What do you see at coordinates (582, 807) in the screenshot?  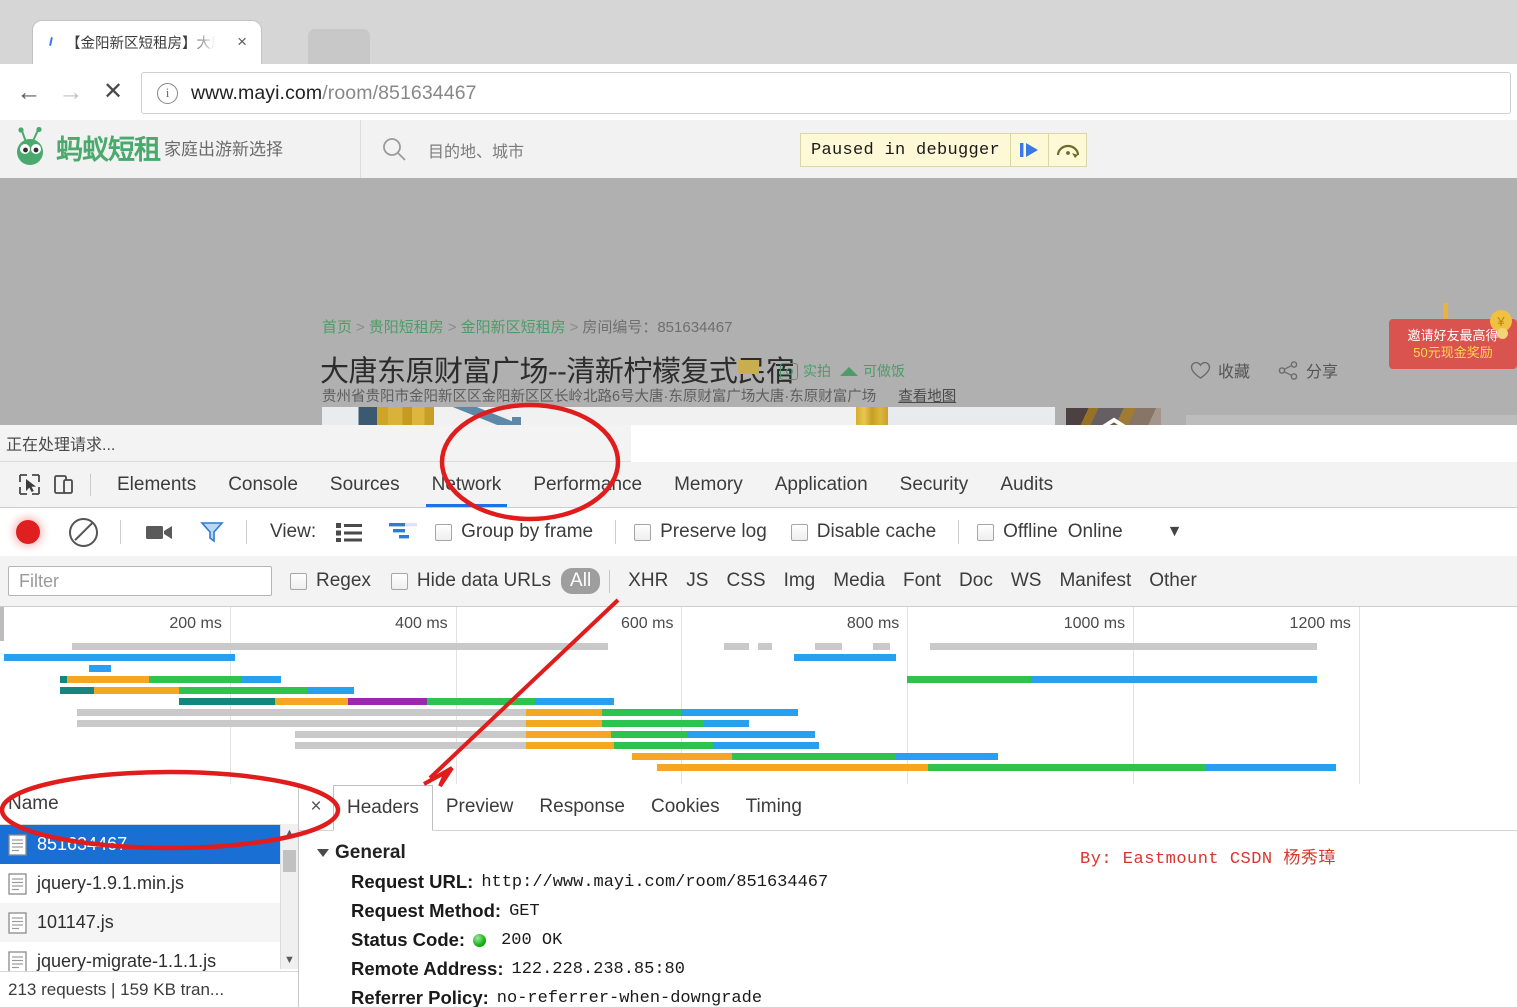 I see `tab-response: Response` at bounding box center [582, 807].